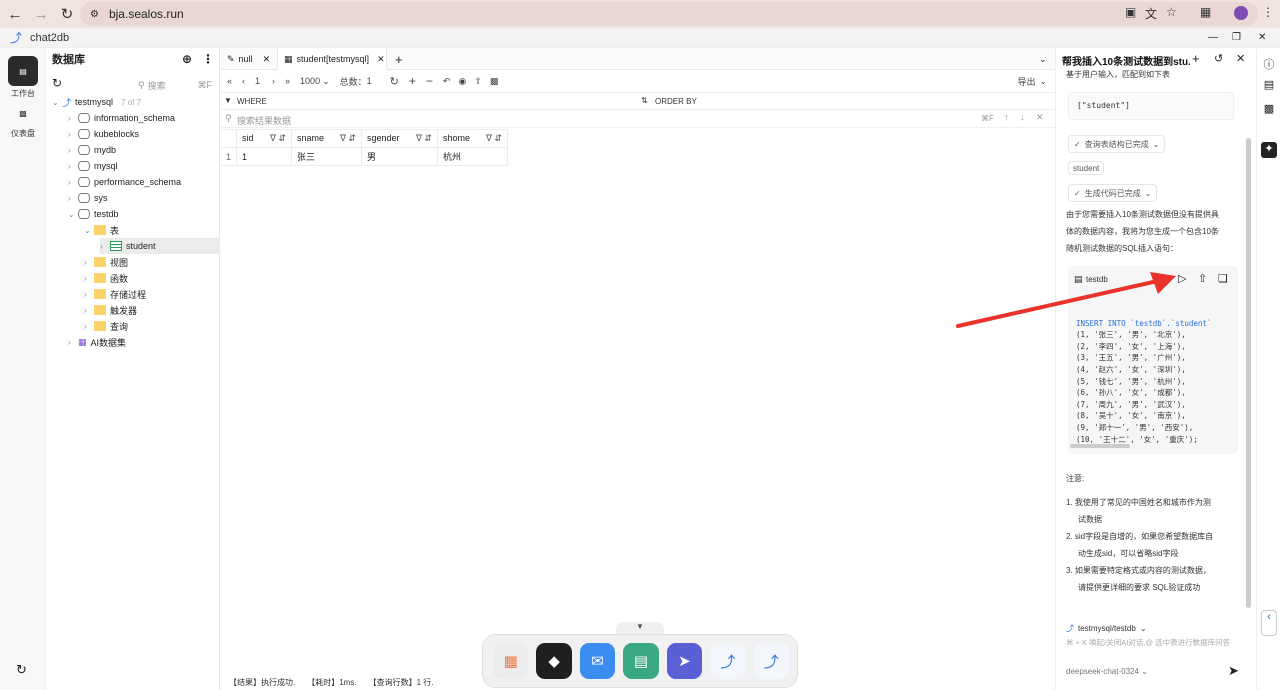  What do you see at coordinates (257, 81) in the screenshot?
I see `page-number: 1` at bounding box center [257, 81].